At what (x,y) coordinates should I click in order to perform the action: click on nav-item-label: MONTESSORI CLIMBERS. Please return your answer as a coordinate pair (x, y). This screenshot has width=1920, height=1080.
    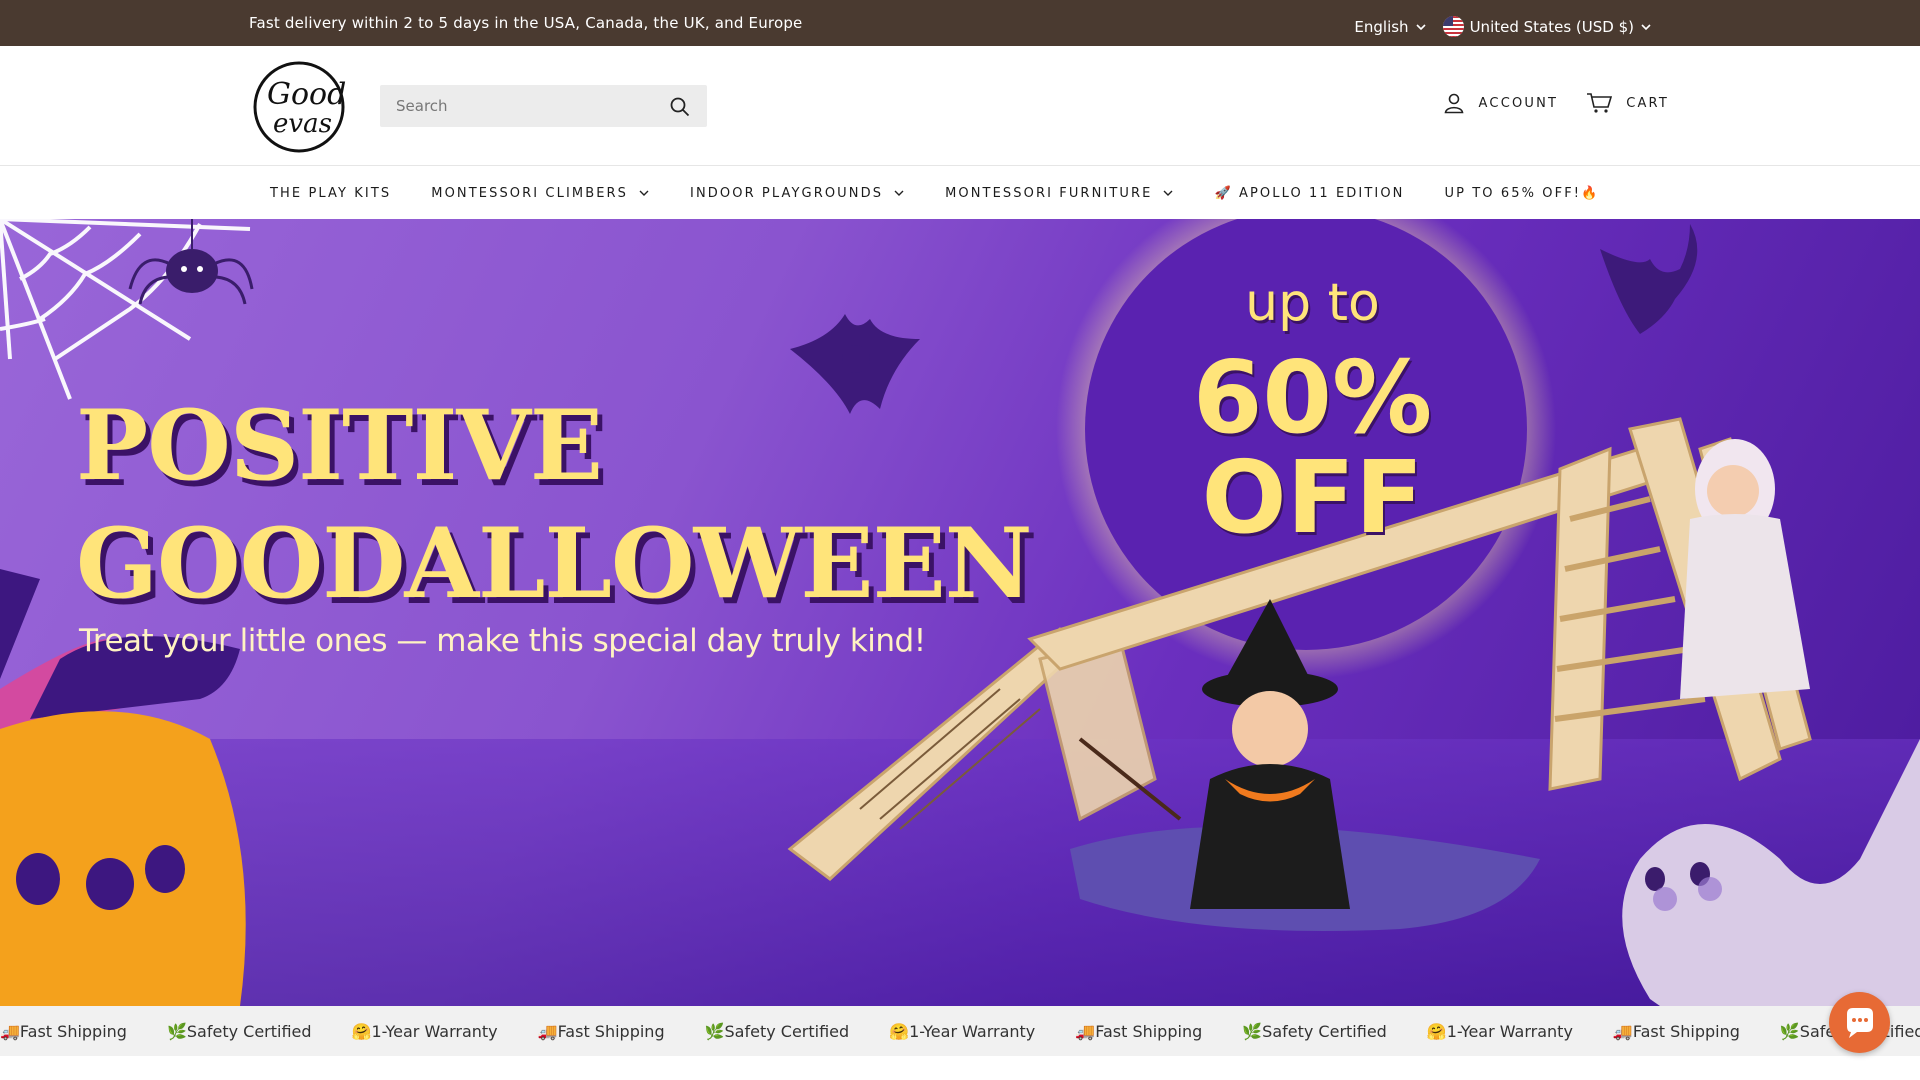
    Looking at the image, I should click on (530, 193).